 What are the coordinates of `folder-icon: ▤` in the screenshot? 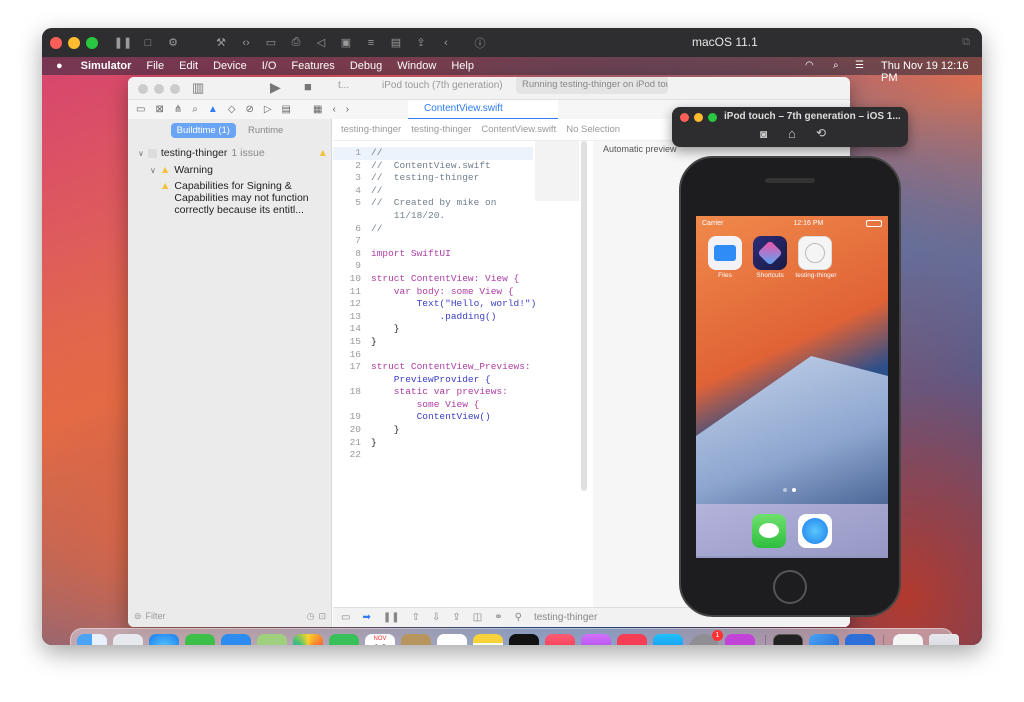 It's located at (396, 43).